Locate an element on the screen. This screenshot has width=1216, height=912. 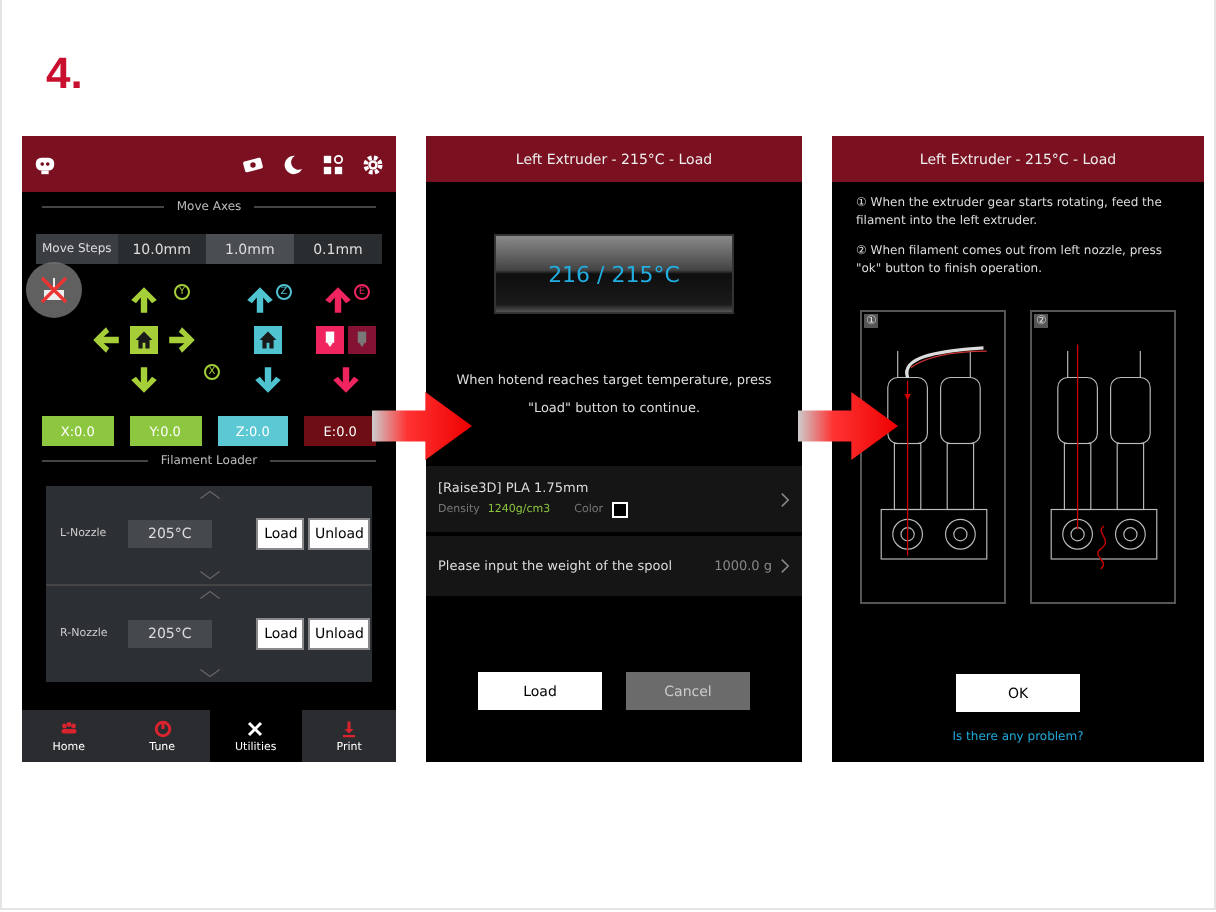
print-icon is located at coordinates (349, 728).